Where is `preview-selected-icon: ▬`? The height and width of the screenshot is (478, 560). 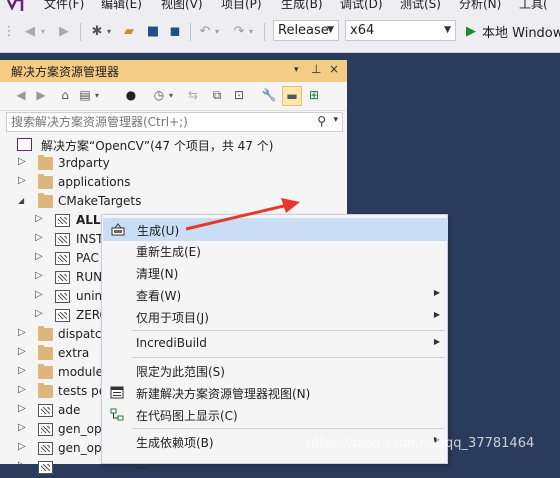
preview-selected-icon: ▬ is located at coordinates (292, 96).